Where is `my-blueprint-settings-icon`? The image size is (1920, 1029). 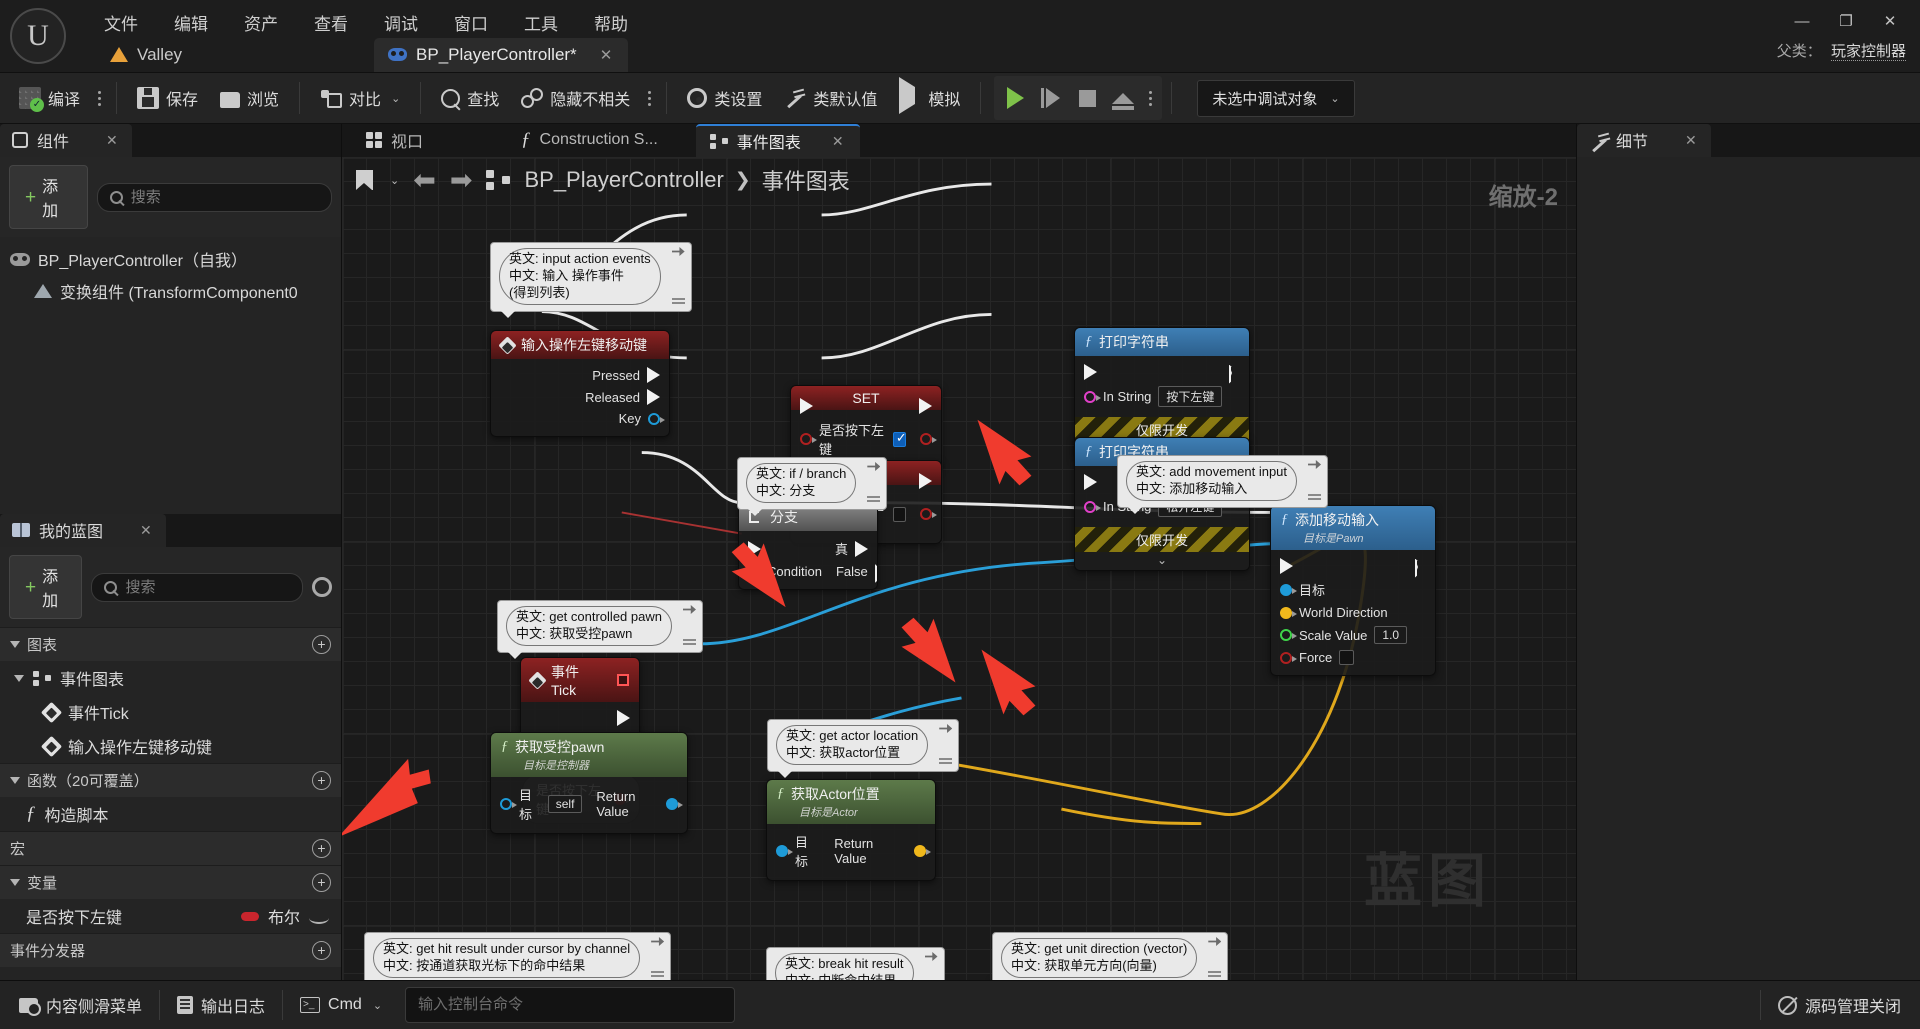 my-blueprint-settings-icon is located at coordinates (322, 587).